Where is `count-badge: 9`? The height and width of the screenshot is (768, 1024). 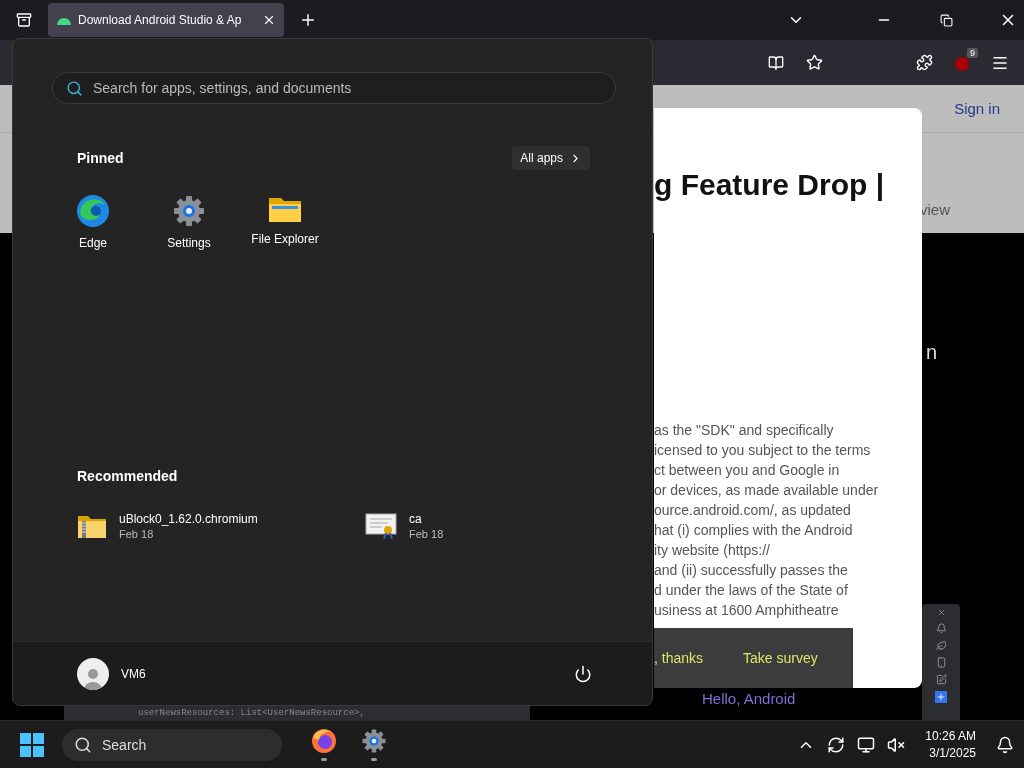 count-badge: 9 is located at coordinates (972, 52).